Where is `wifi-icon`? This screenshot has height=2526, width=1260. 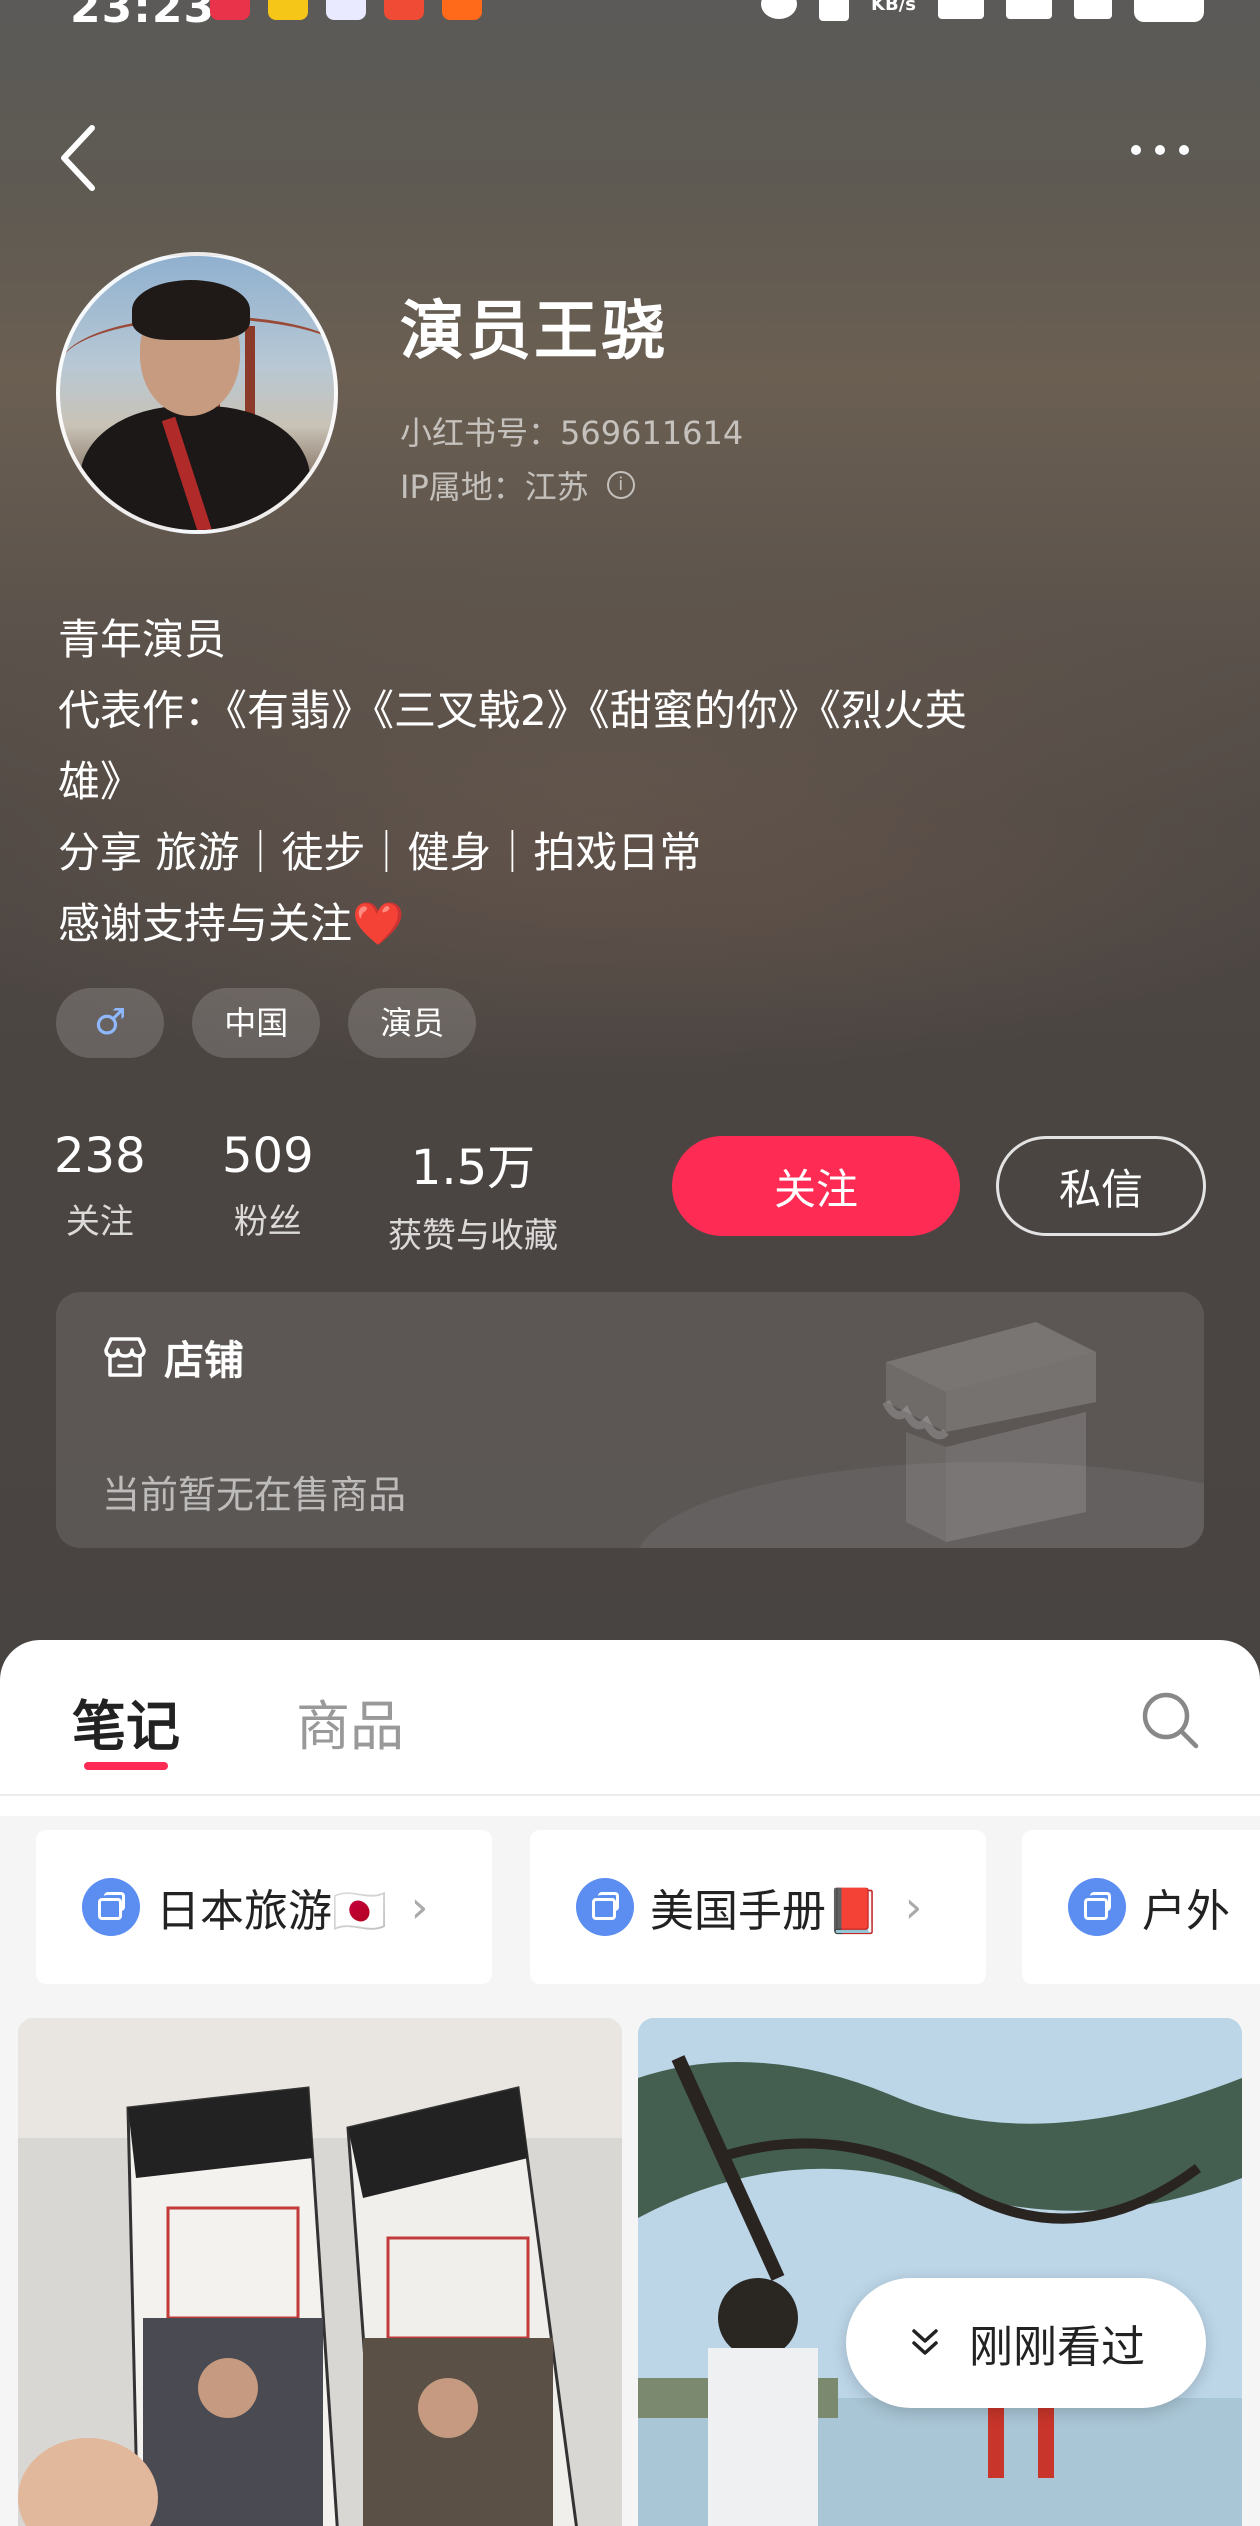
wifi-icon is located at coordinates (1093, 9).